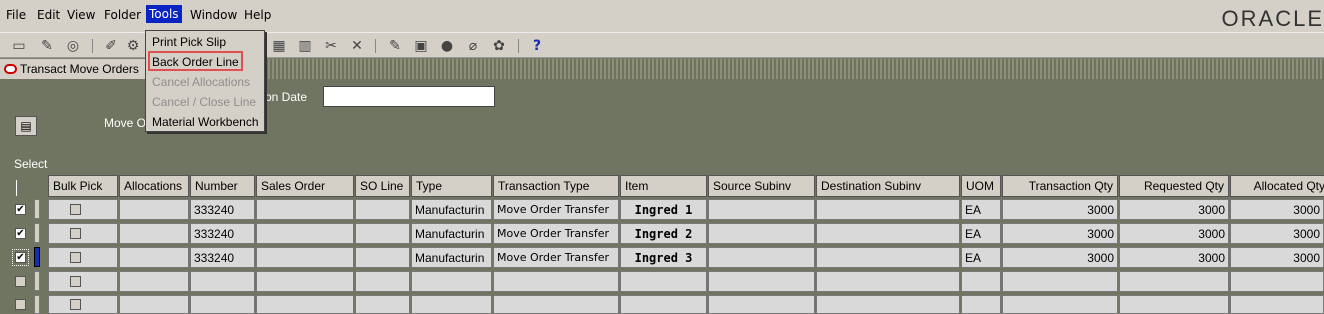  What do you see at coordinates (213, 15) in the screenshot?
I see `menu-window: Window` at bounding box center [213, 15].